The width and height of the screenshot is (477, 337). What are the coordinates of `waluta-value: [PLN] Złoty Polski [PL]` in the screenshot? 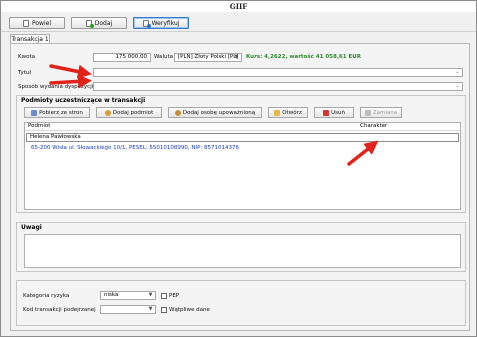 It's located at (208, 57).